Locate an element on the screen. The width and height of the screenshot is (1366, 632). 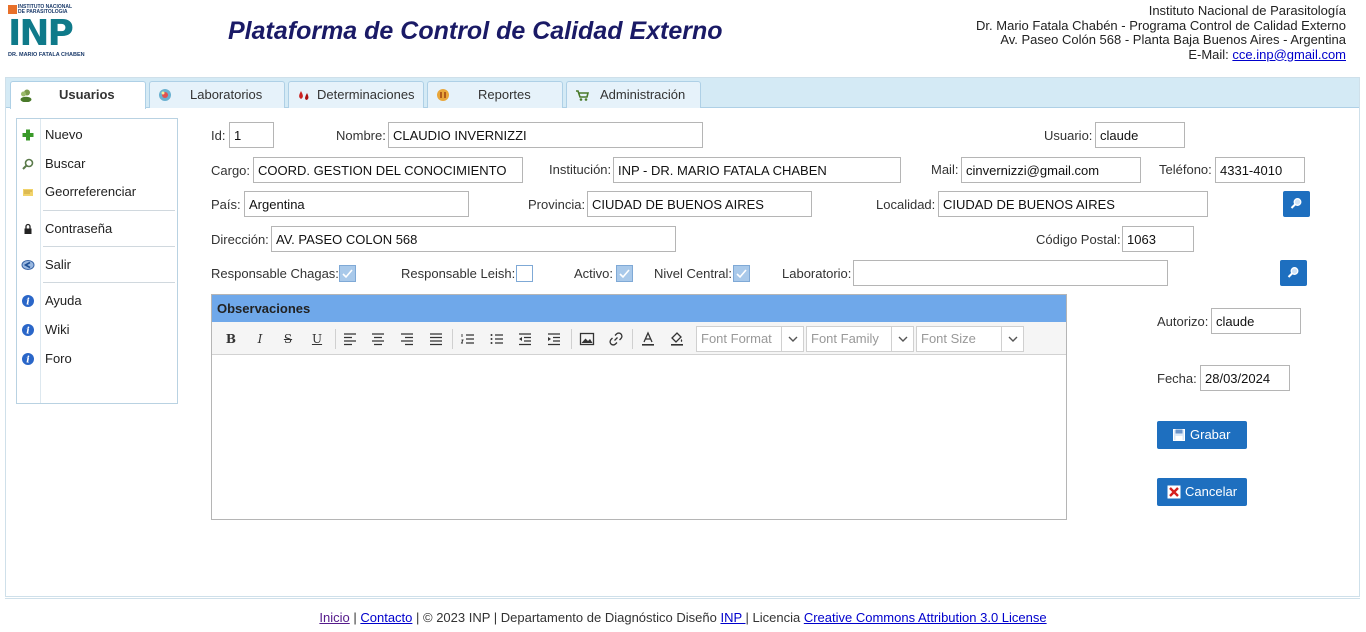
info-line-1: Instituto Nacional de Parasitología is located at coordinates (1247, 10).